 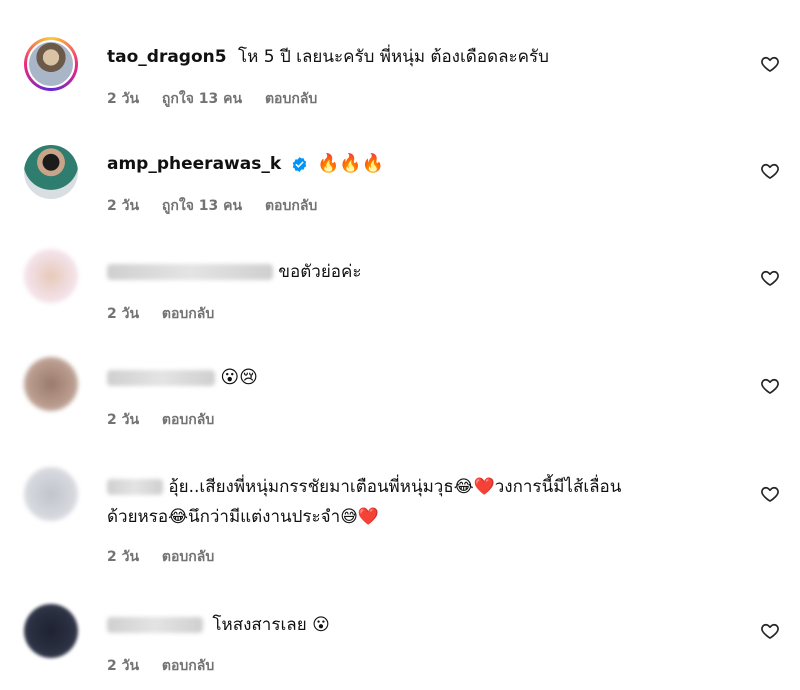 I want to click on username-link: tao_dragon5, so click(x=167, y=57).